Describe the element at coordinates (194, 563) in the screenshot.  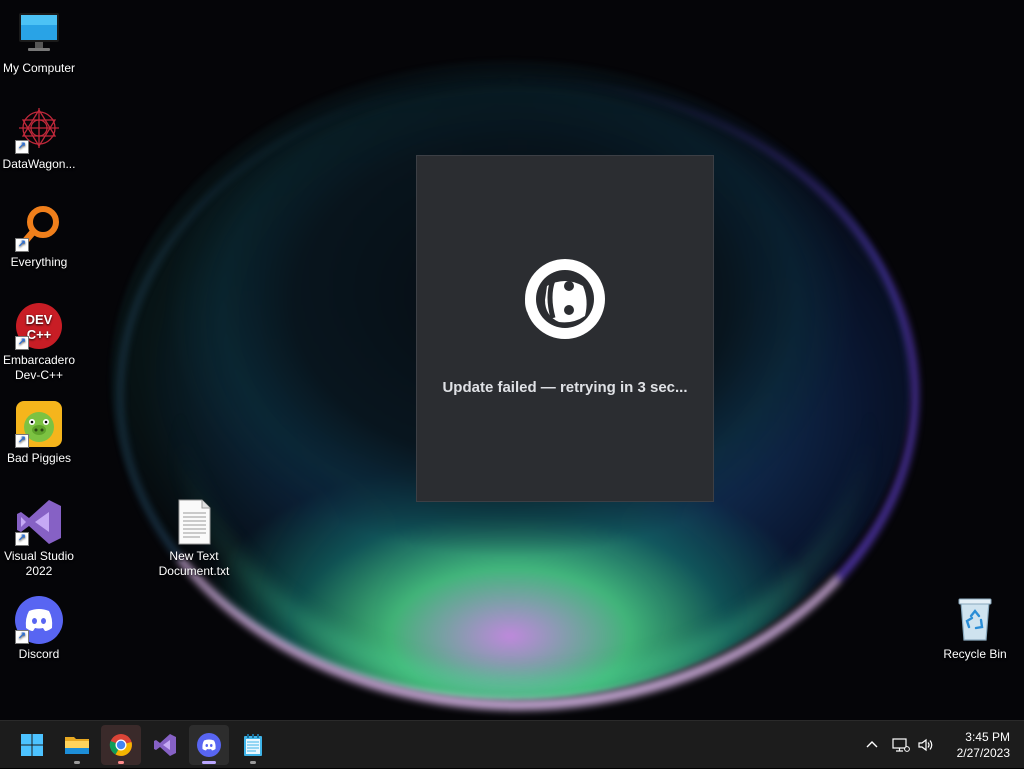
I see `desktop-icon-label: New Text Document.txt` at that location.